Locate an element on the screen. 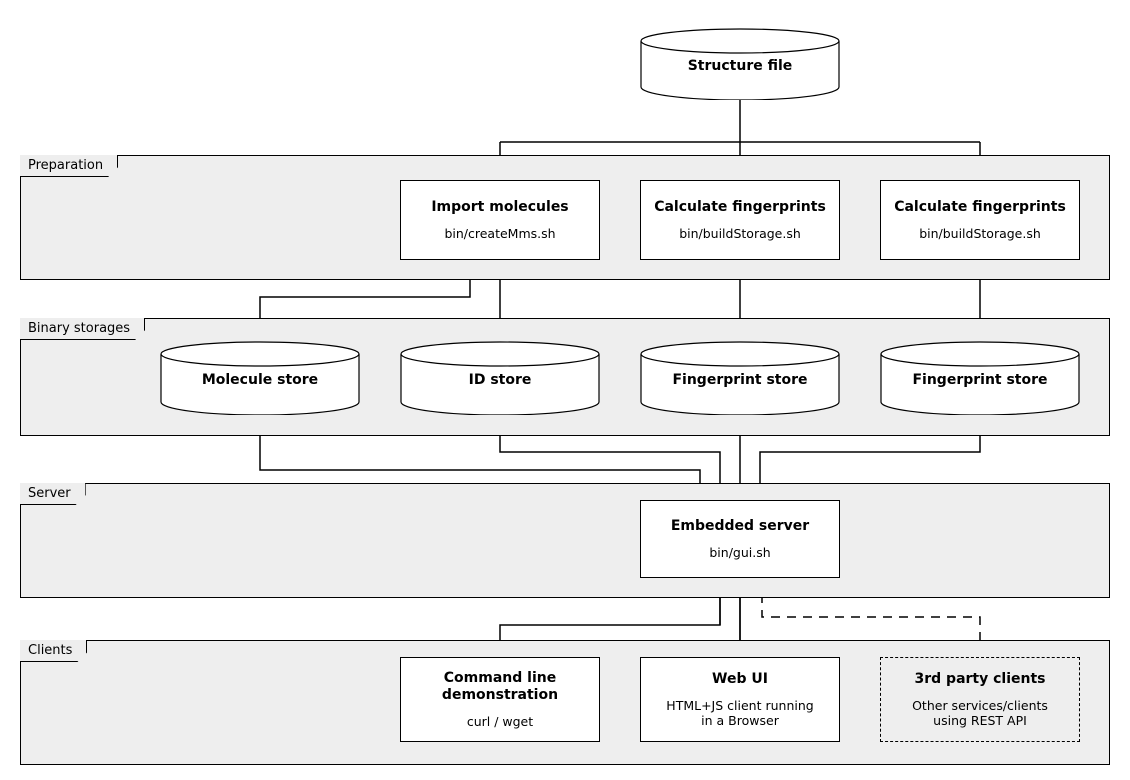 This screenshot has height=780, width=1130. third-party-clients-subtitle-line2: using REST API is located at coordinates (980, 721).